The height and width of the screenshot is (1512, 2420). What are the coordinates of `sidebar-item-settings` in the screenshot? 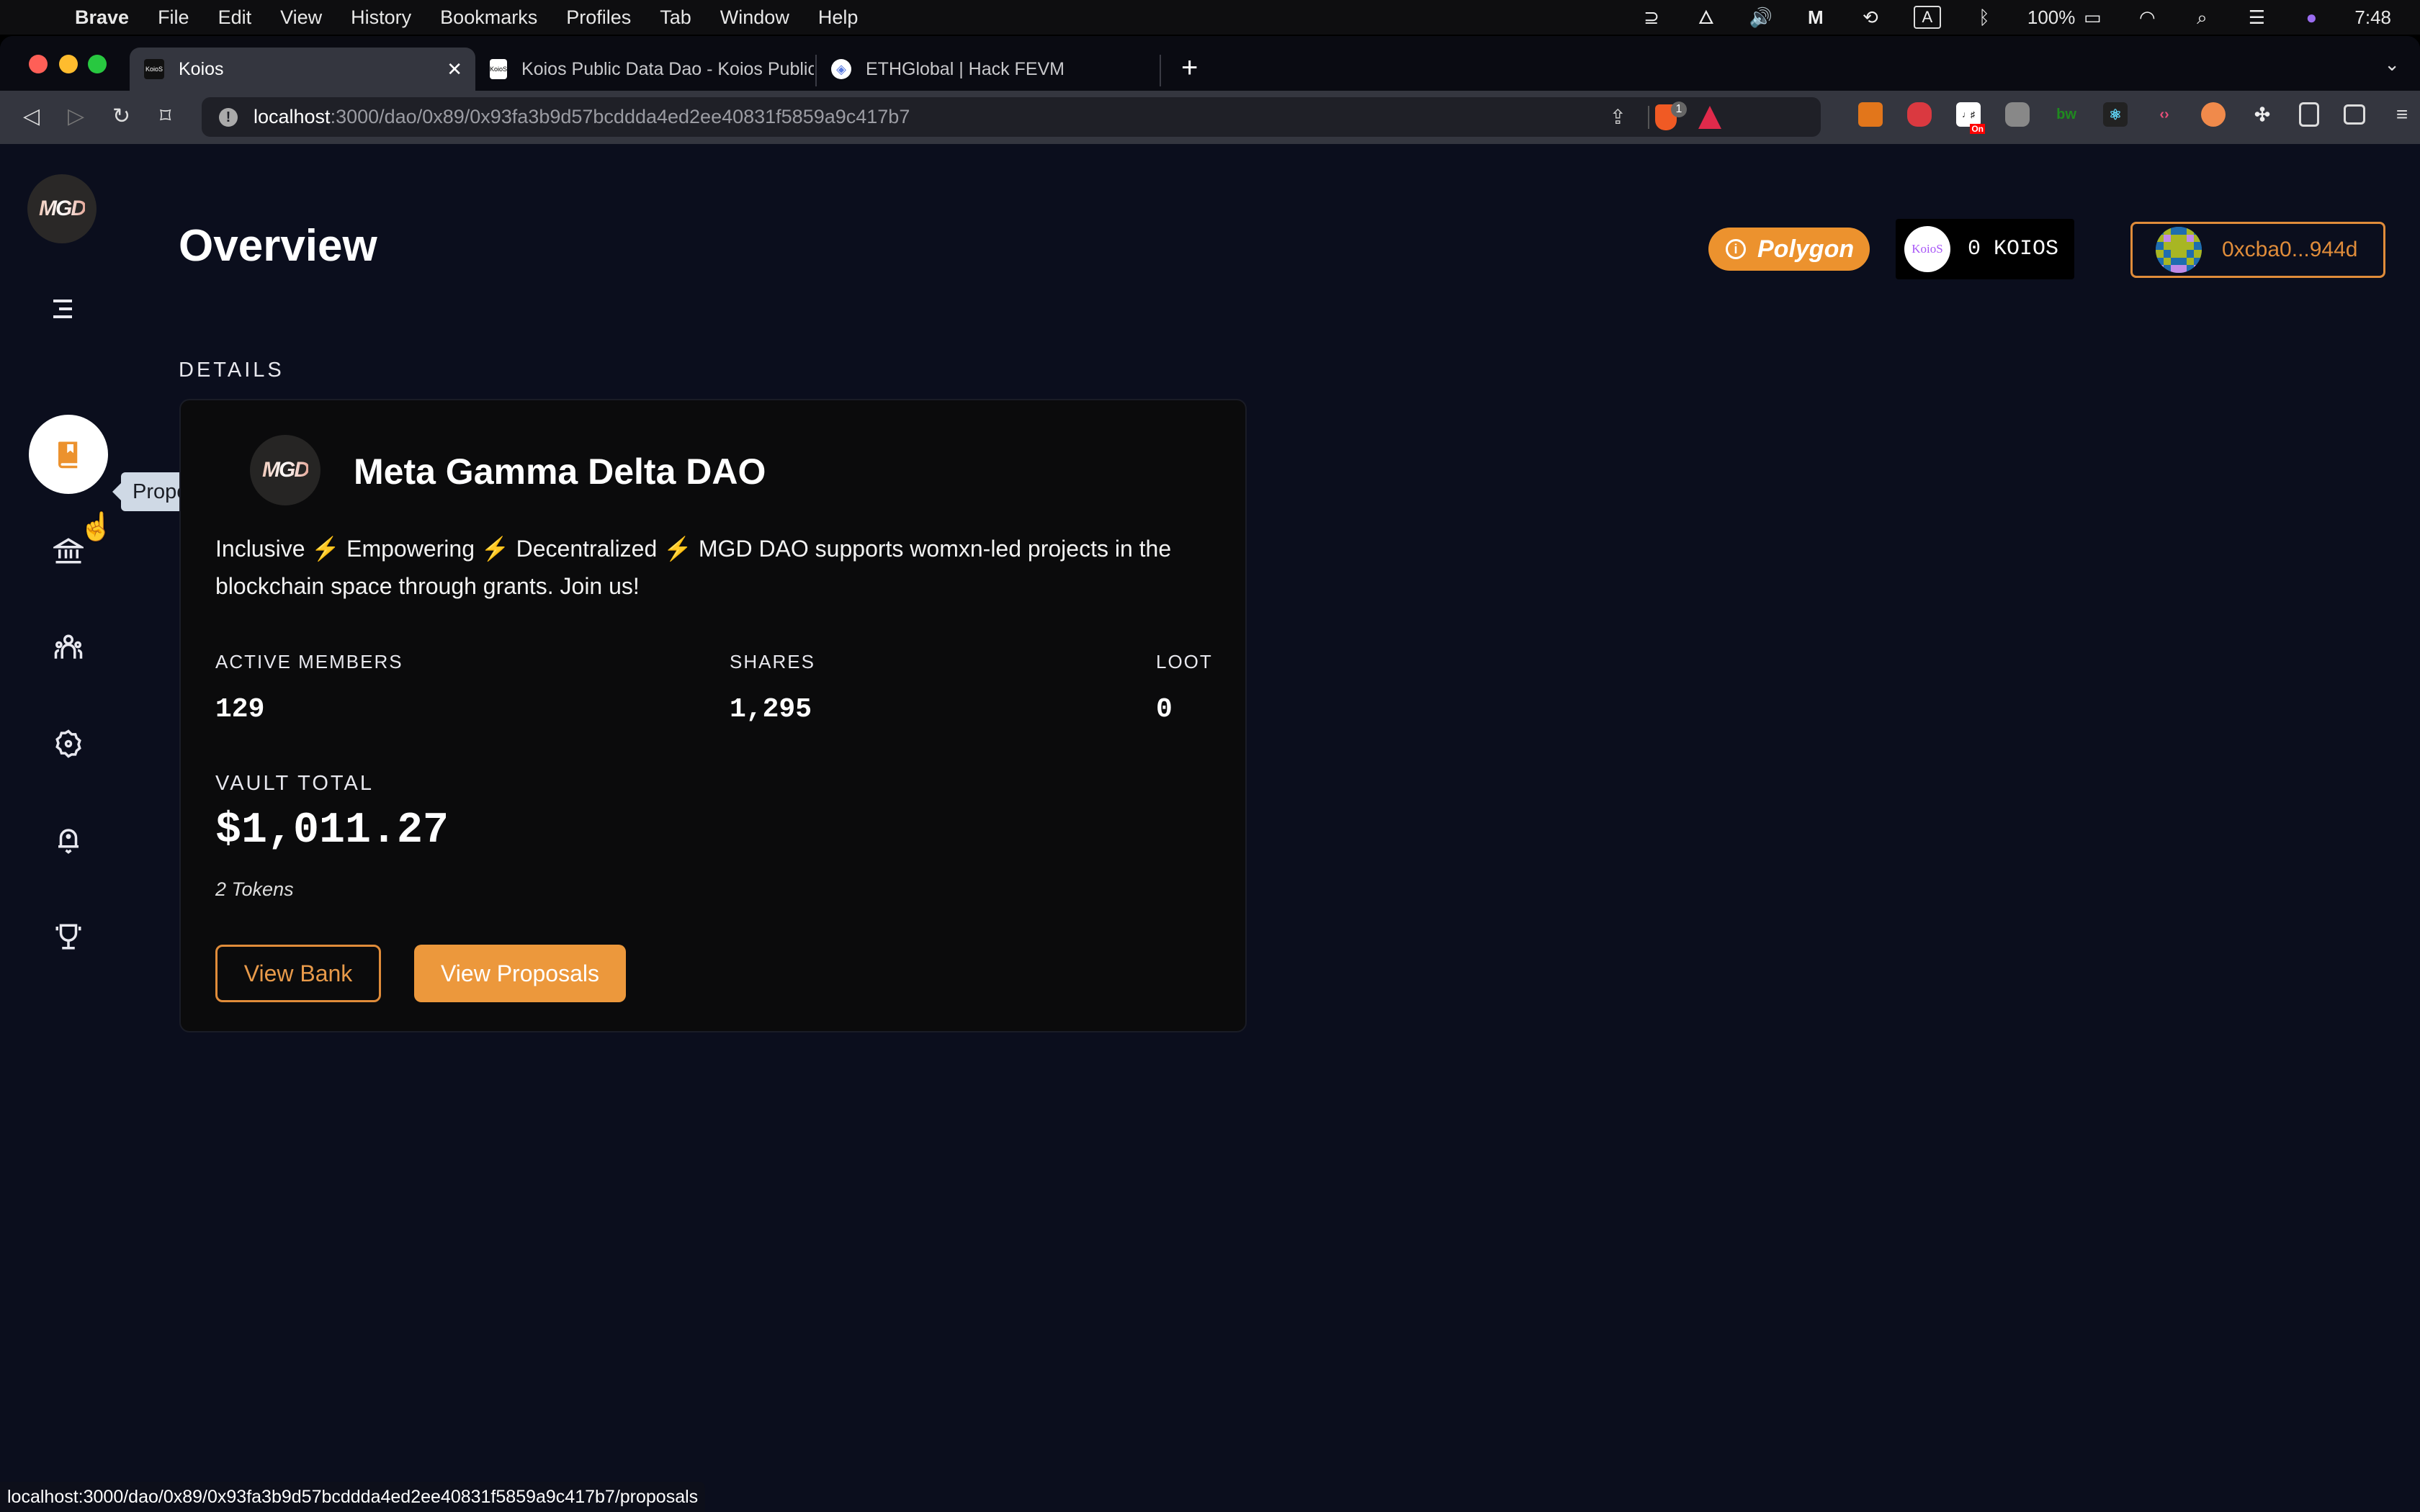 It's located at (68, 743).